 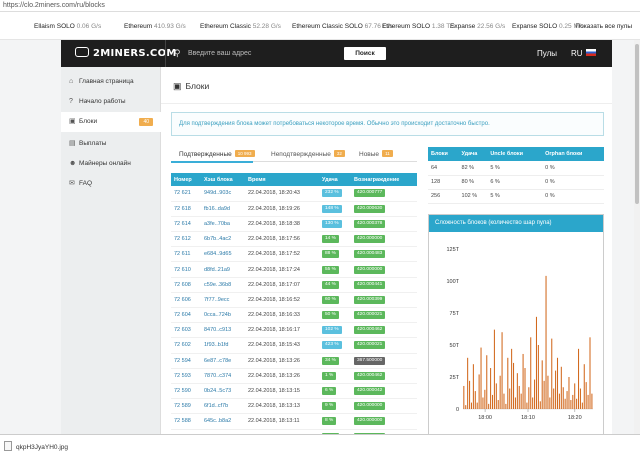 What do you see at coordinates (308, 154) in the screenshot?
I see `tab-unconfirmed: Неподтвержденные 32` at bounding box center [308, 154].